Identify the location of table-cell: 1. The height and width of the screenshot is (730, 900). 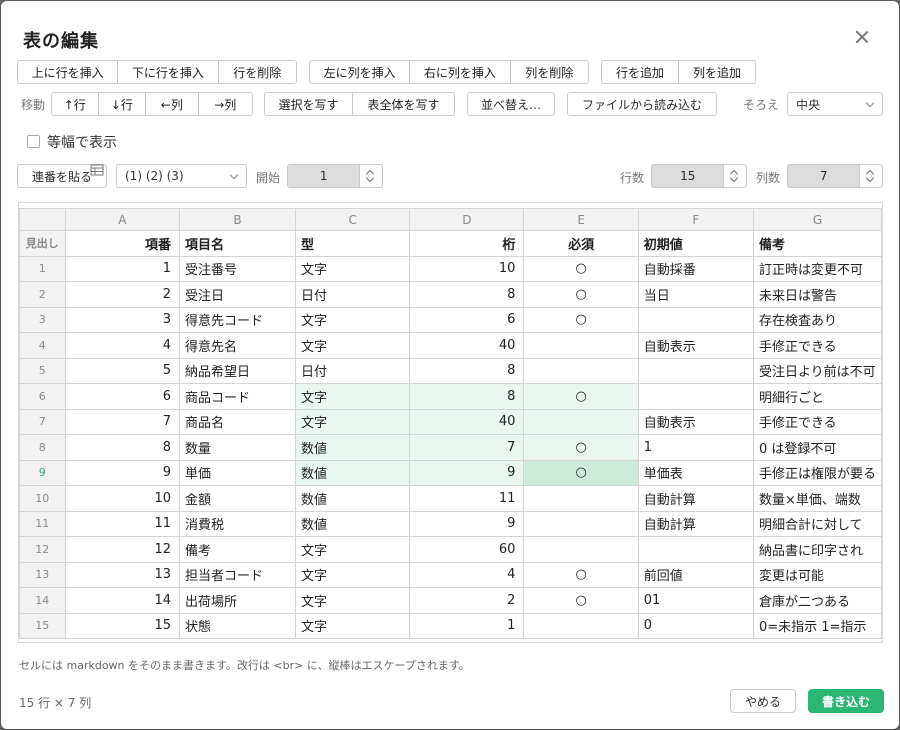
(467, 625).